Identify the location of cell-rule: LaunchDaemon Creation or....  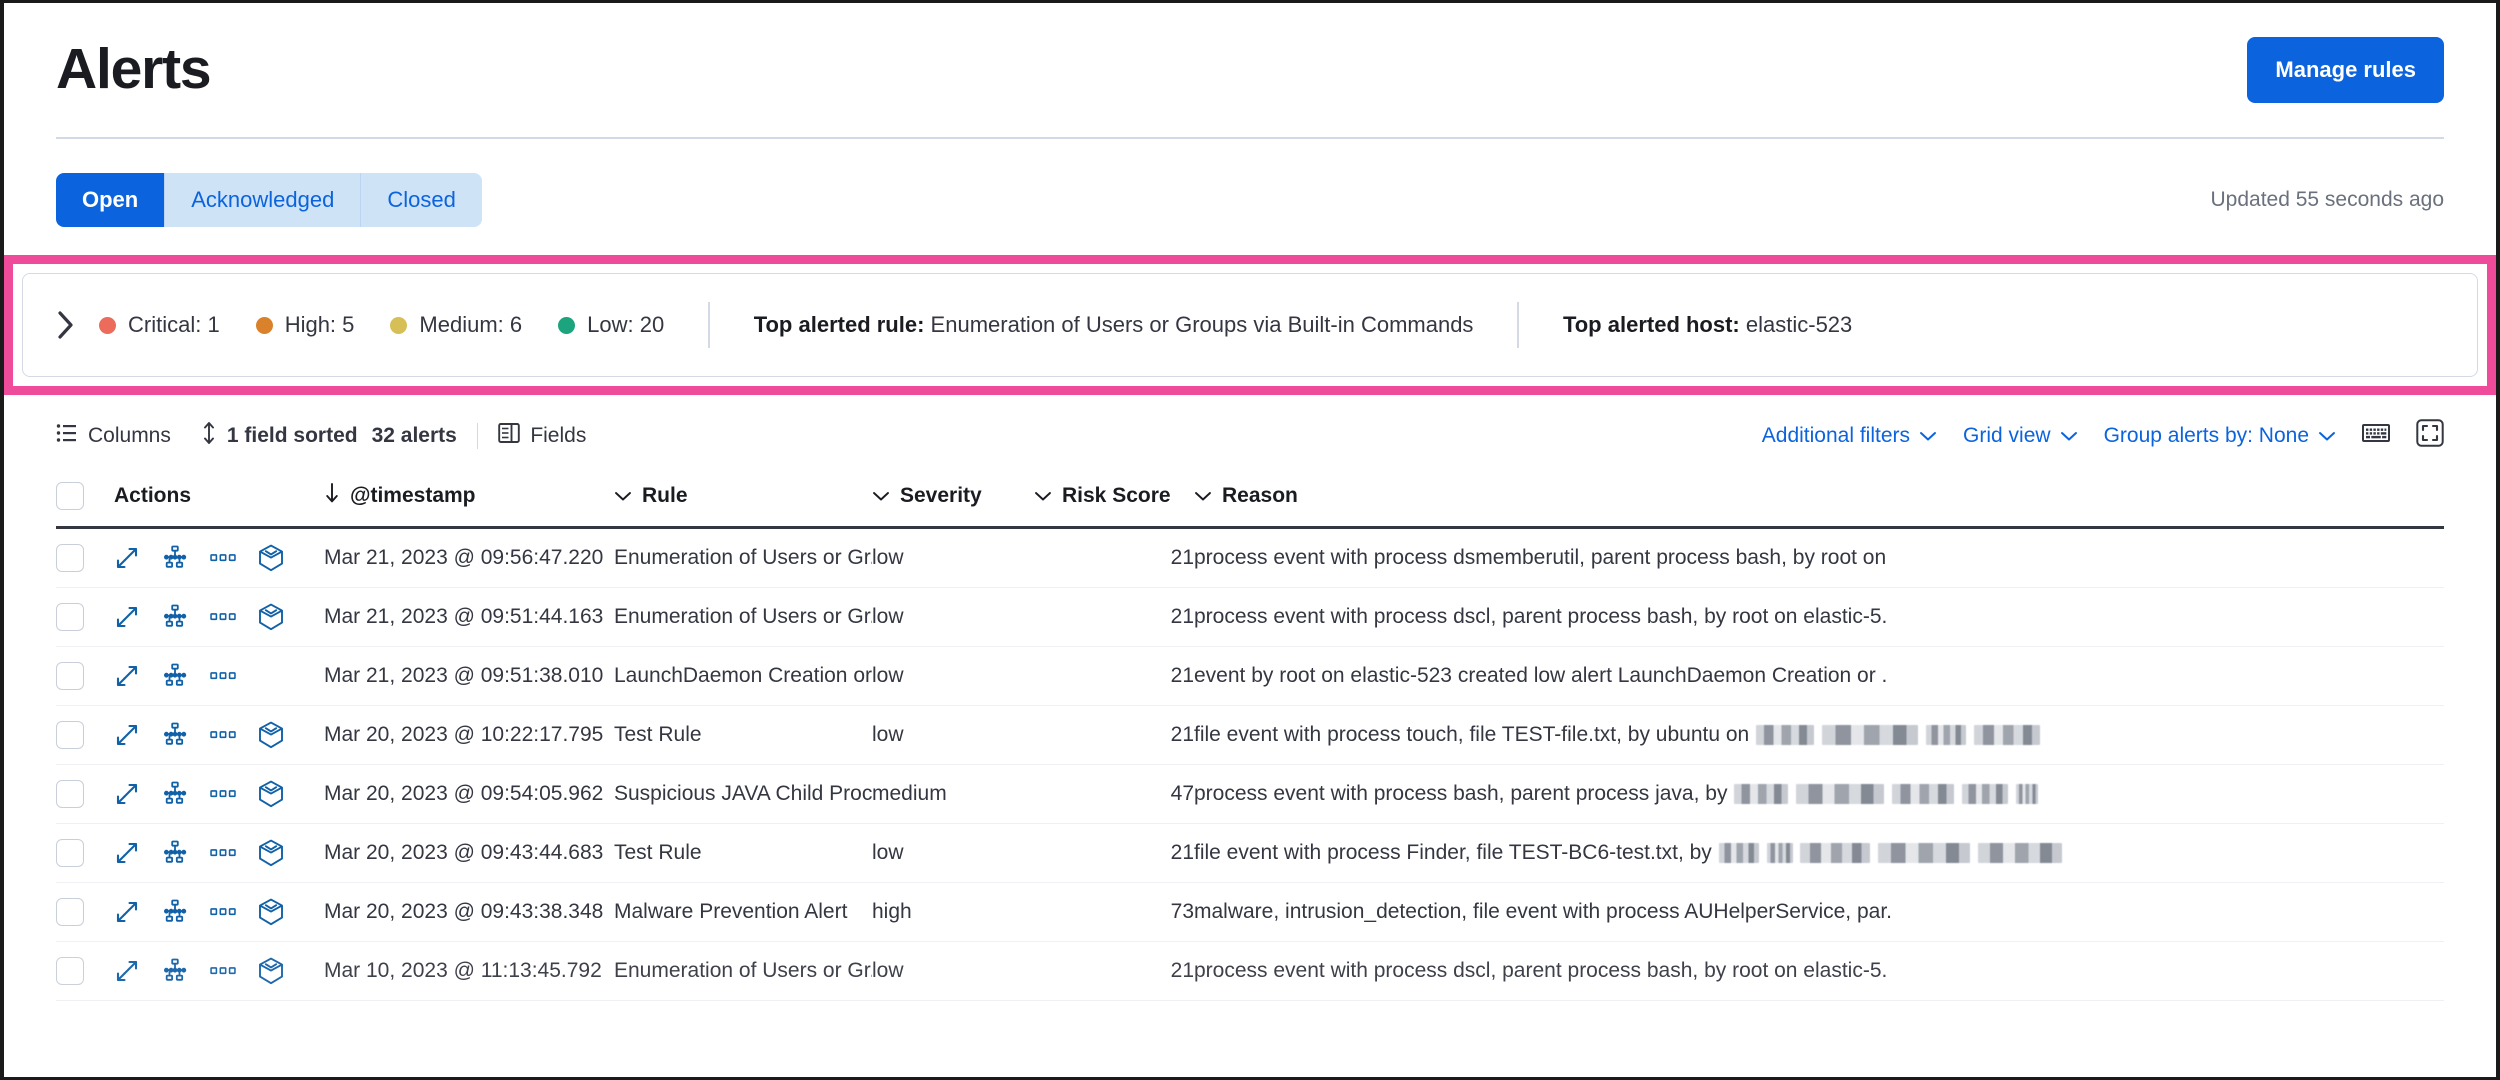
(743, 676).